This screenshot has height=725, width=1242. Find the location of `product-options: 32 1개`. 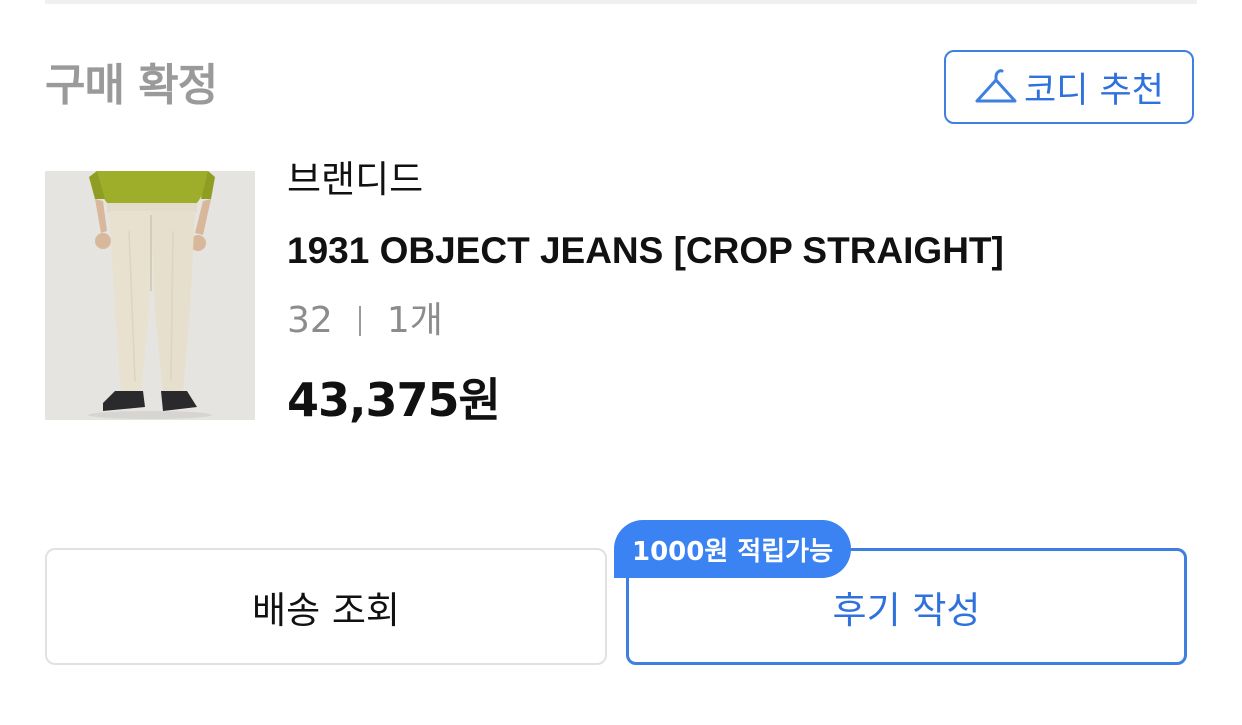

product-options: 32 1개 is located at coordinates (365, 321).